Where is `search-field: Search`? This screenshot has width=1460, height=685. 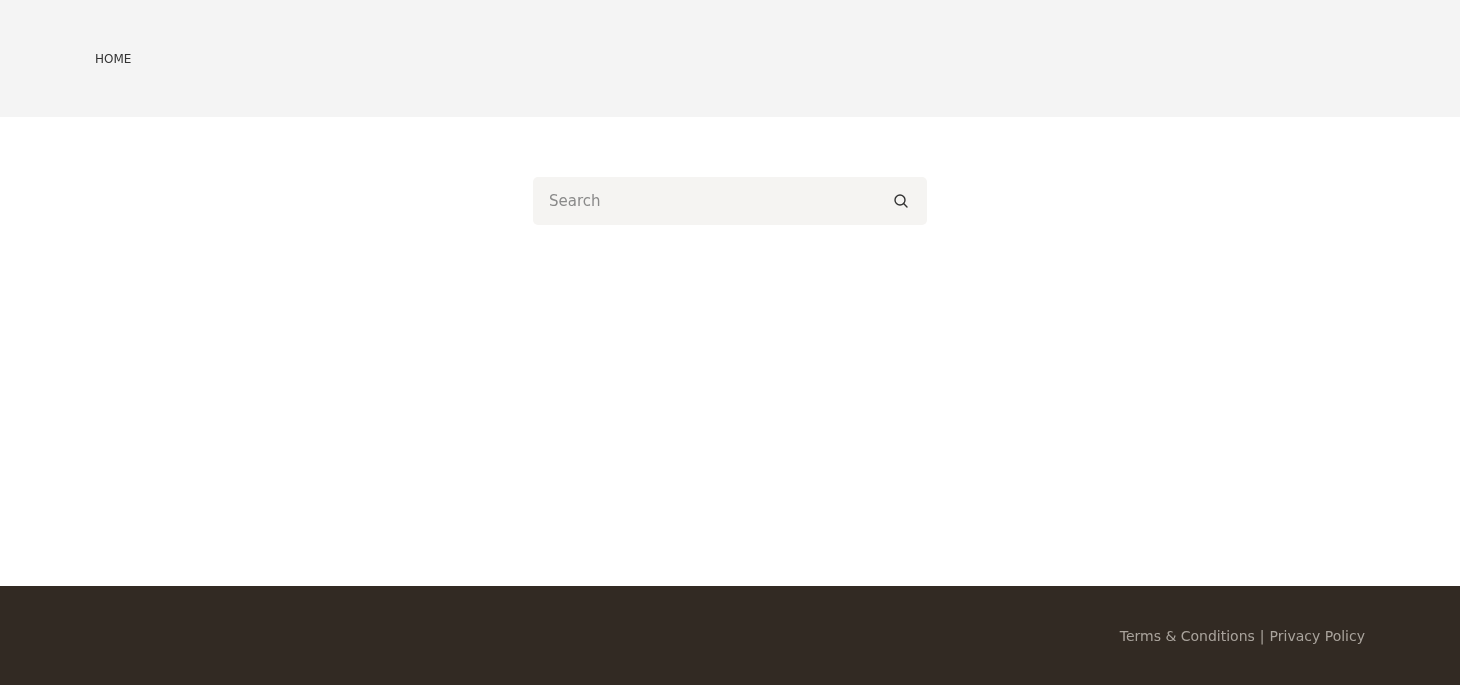
search-field: Search is located at coordinates (730, 201).